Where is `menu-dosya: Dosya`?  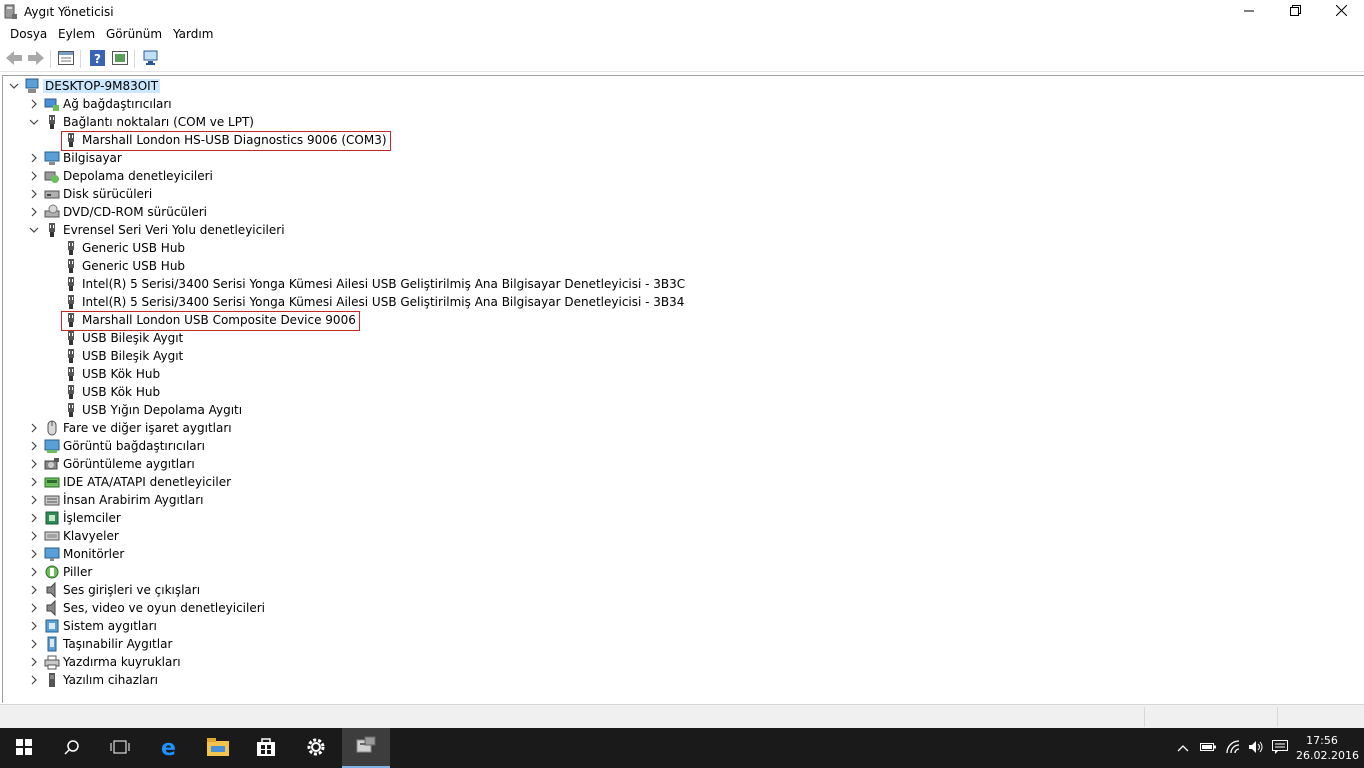 menu-dosya: Dosya is located at coordinates (28, 34).